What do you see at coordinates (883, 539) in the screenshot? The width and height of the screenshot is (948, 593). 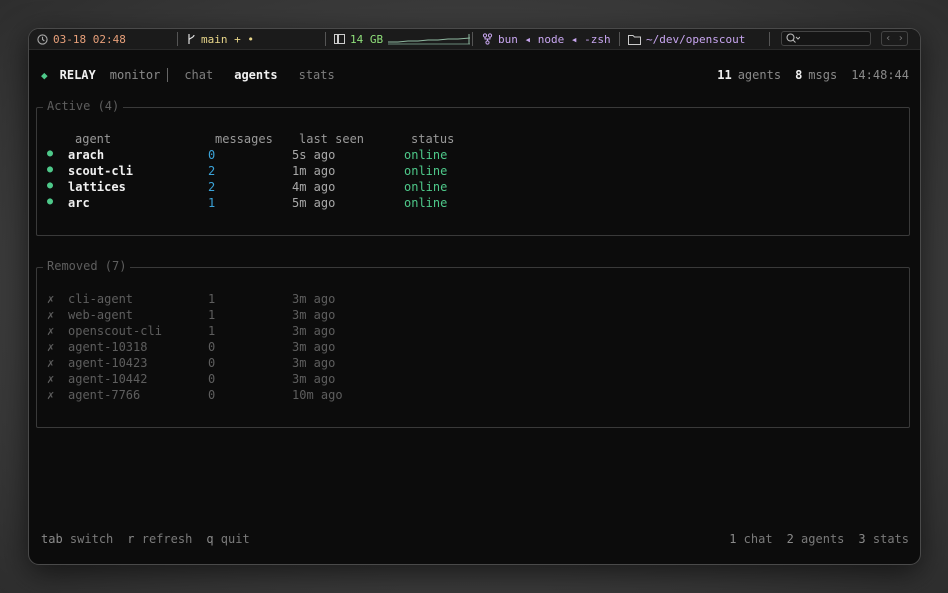 I see `shortcut-stats: 3 stats` at bounding box center [883, 539].